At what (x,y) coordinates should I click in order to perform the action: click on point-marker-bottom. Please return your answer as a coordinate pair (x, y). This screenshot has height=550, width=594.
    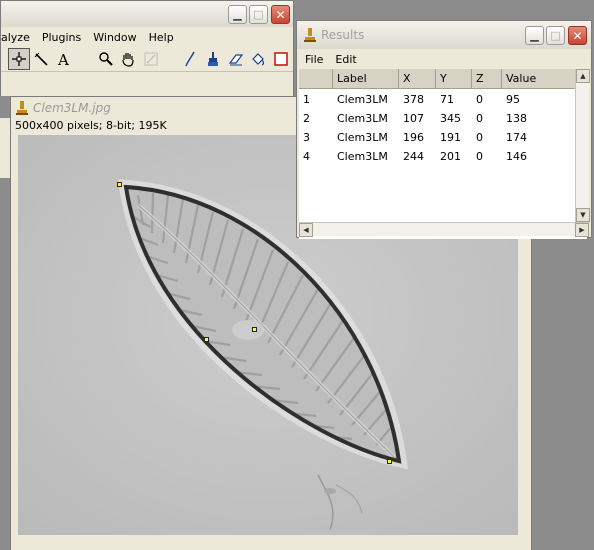
    Looking at the image, I should click on (389, 461).